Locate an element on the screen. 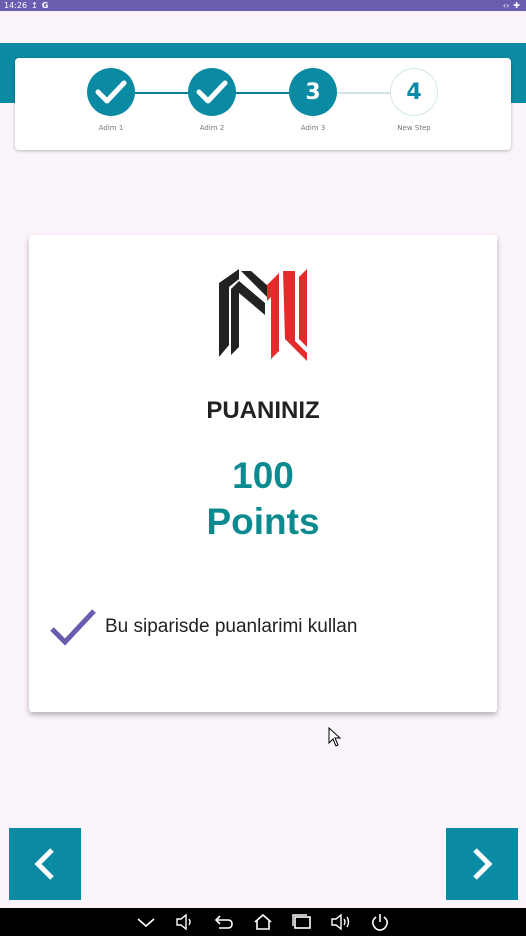 Image resolution: width=526 pixels, height=936 pixels. chevron-left-icon is located at coordinates (44, 864).